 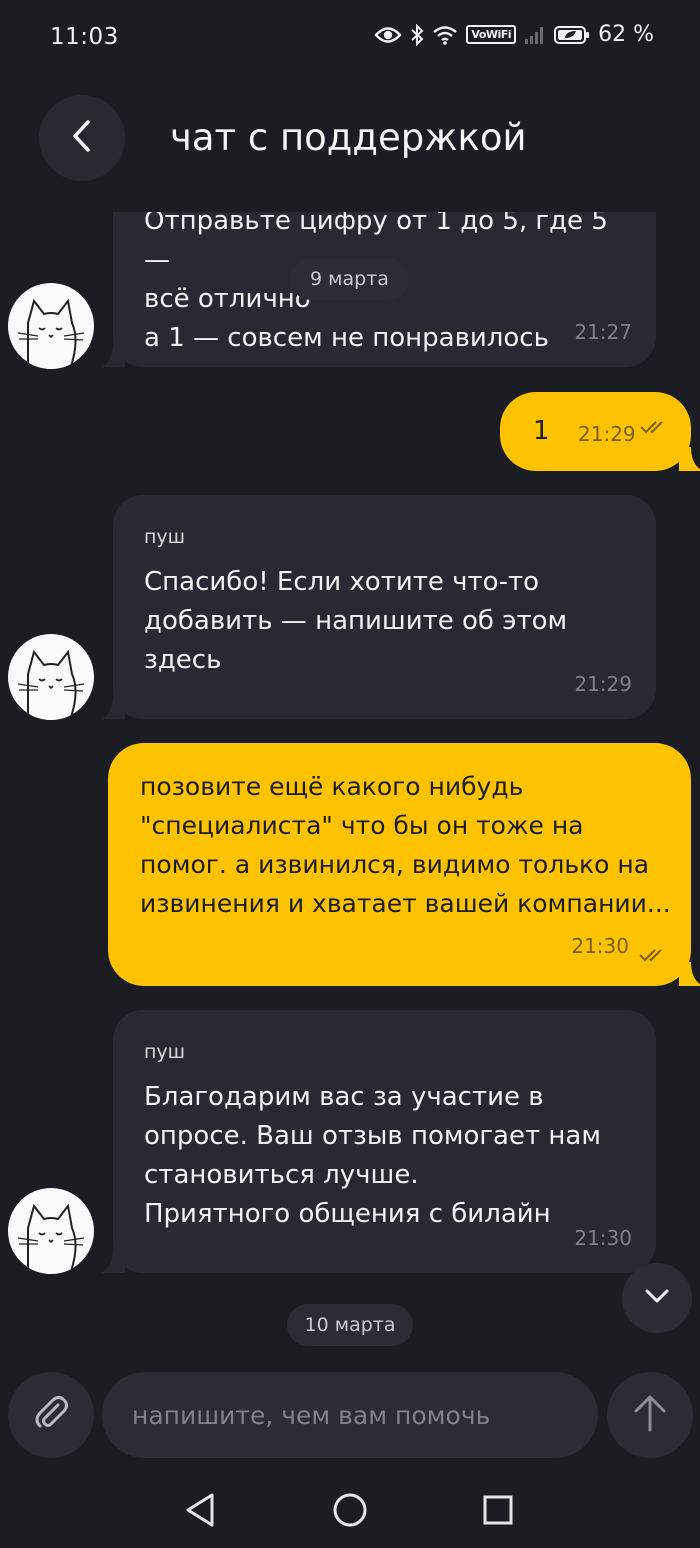 What do you see at coordinates (362, 825) in the screenshot?
I see `message-line: "специалиста" что бы он тоже на` at bounding box center [362, 825].